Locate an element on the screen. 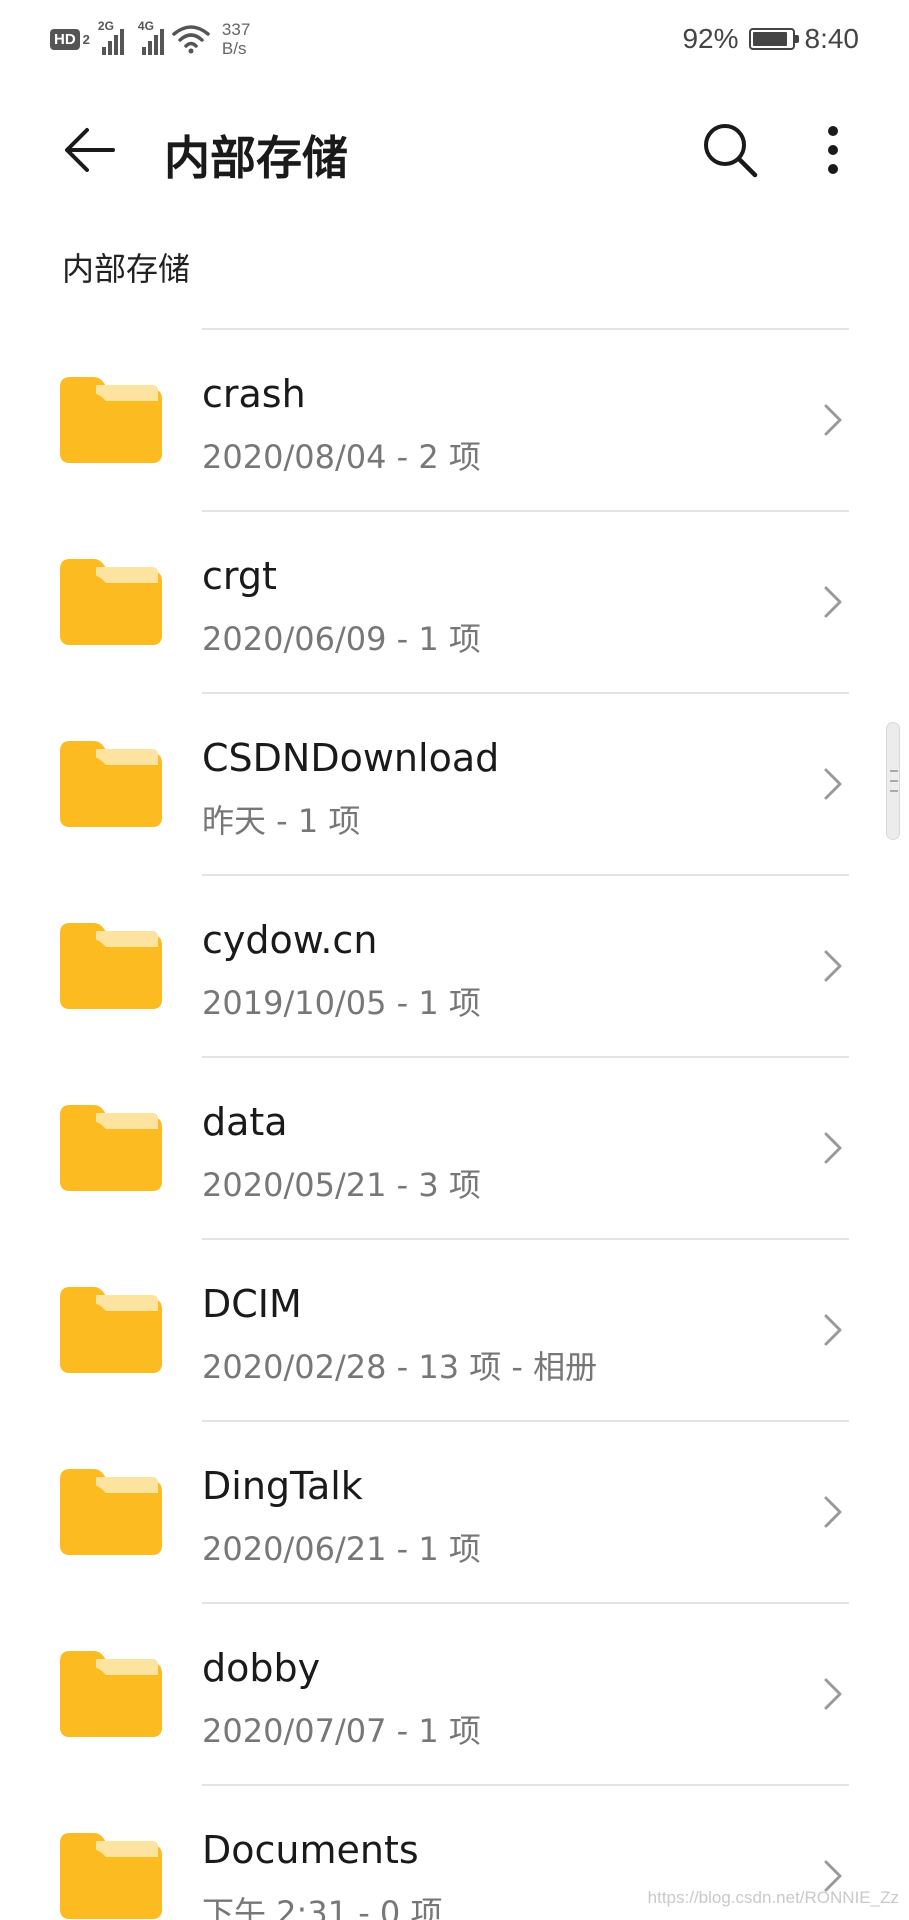 Image resolution: width=909 pixels, height=1920 pixels. network-type-4g: 4G is located at coordinates (145, 26).